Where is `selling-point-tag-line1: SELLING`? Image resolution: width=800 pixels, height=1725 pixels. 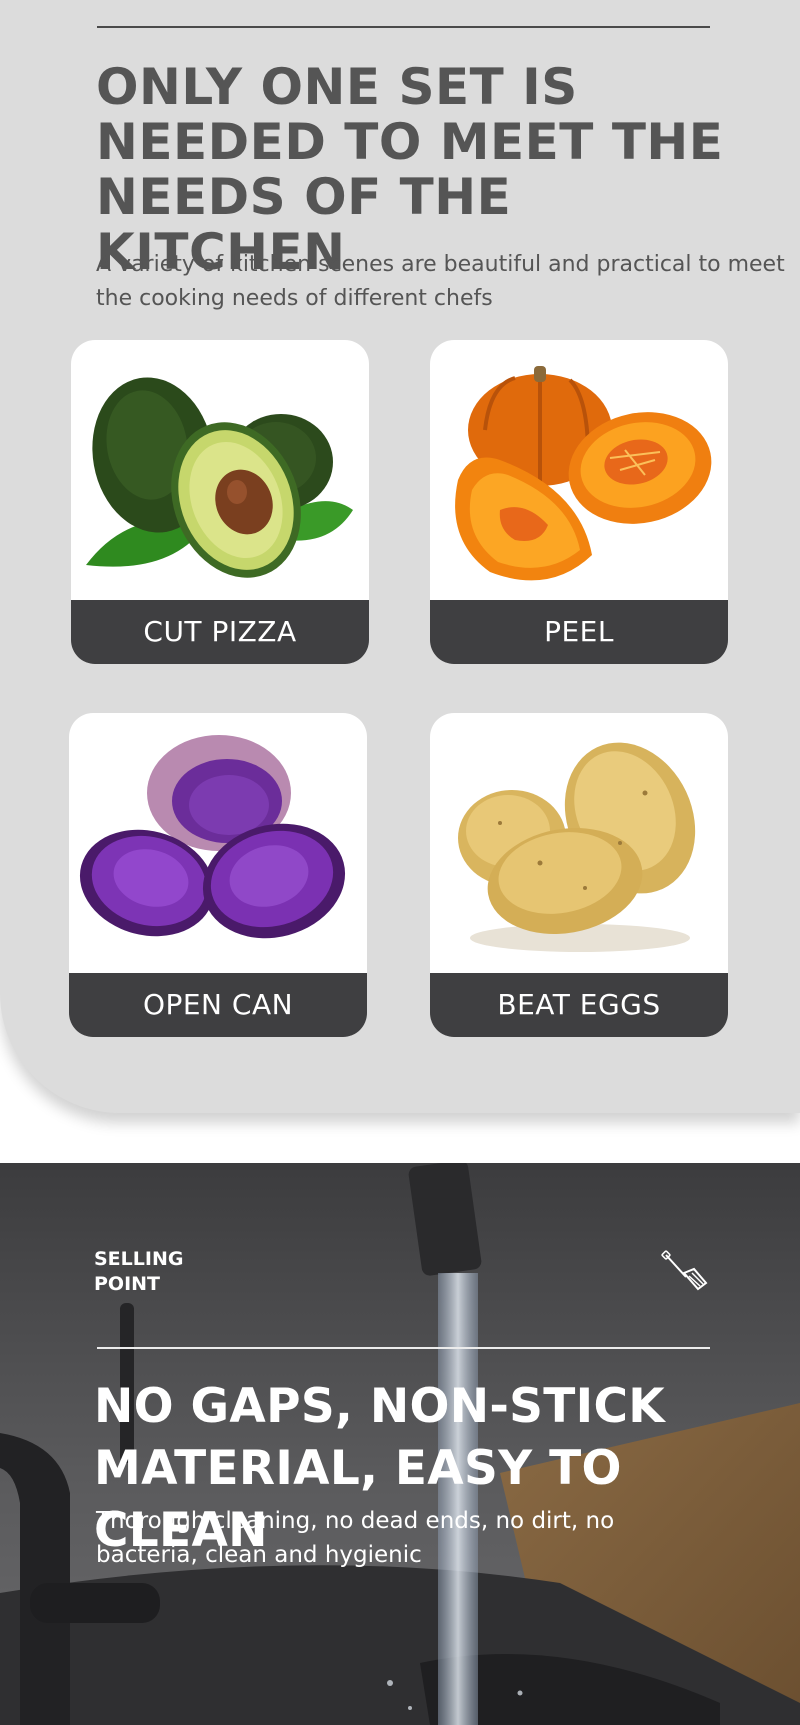
selling-point-tag-line1: SELLING is located at coordinates (139, 1259).